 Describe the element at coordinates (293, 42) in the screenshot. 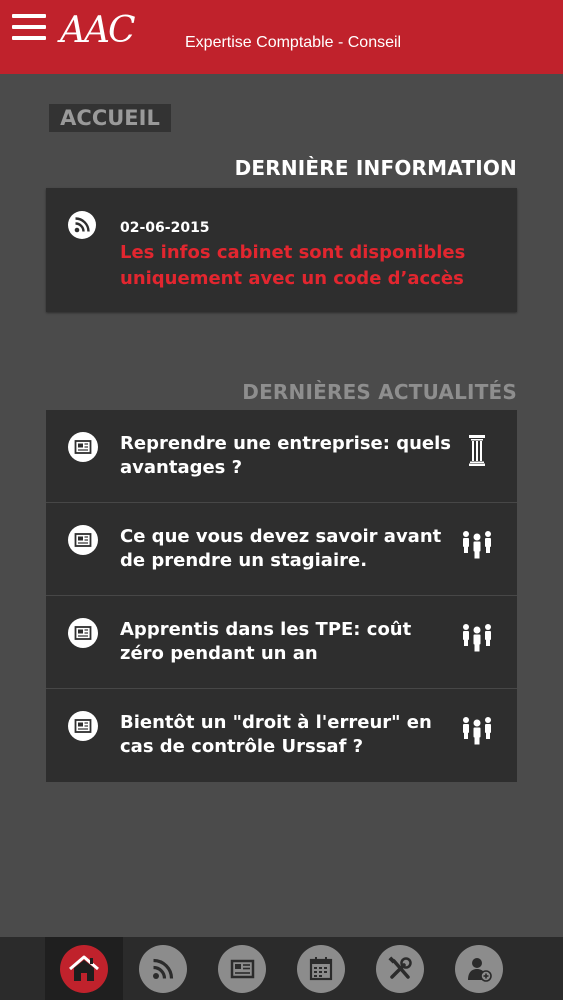

I see `app-tagline: Expertise Comptable - Conseil` at that location.